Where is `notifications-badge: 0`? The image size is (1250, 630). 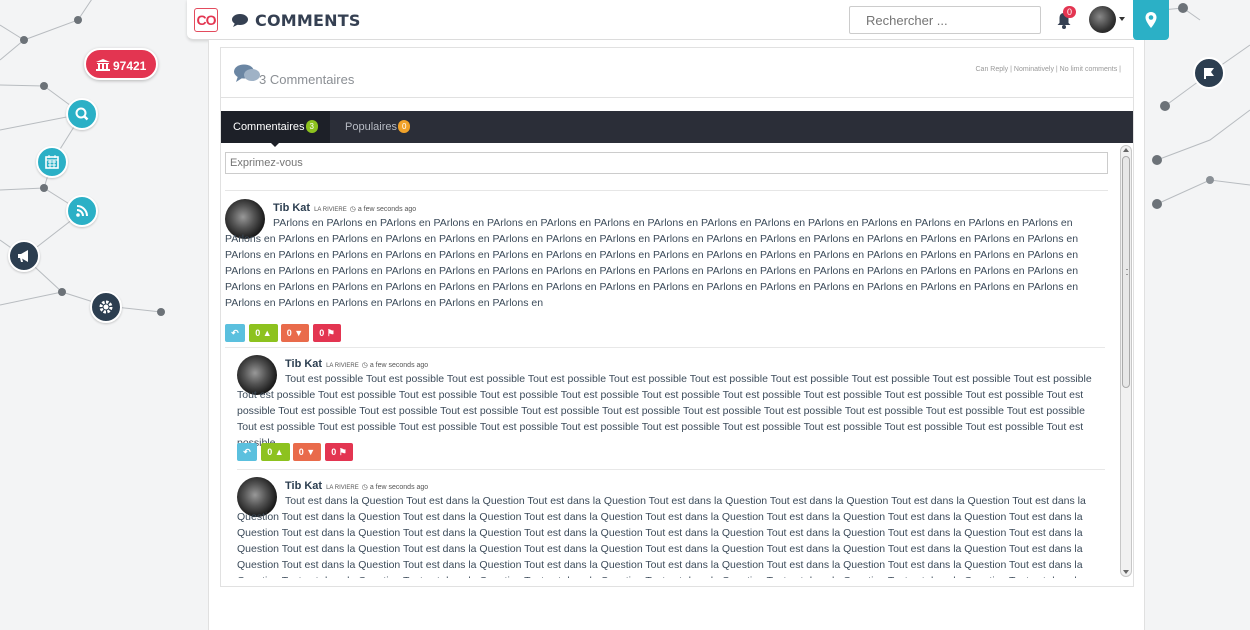
notifications-badge: 0 is located at coordinates (1070, 12).